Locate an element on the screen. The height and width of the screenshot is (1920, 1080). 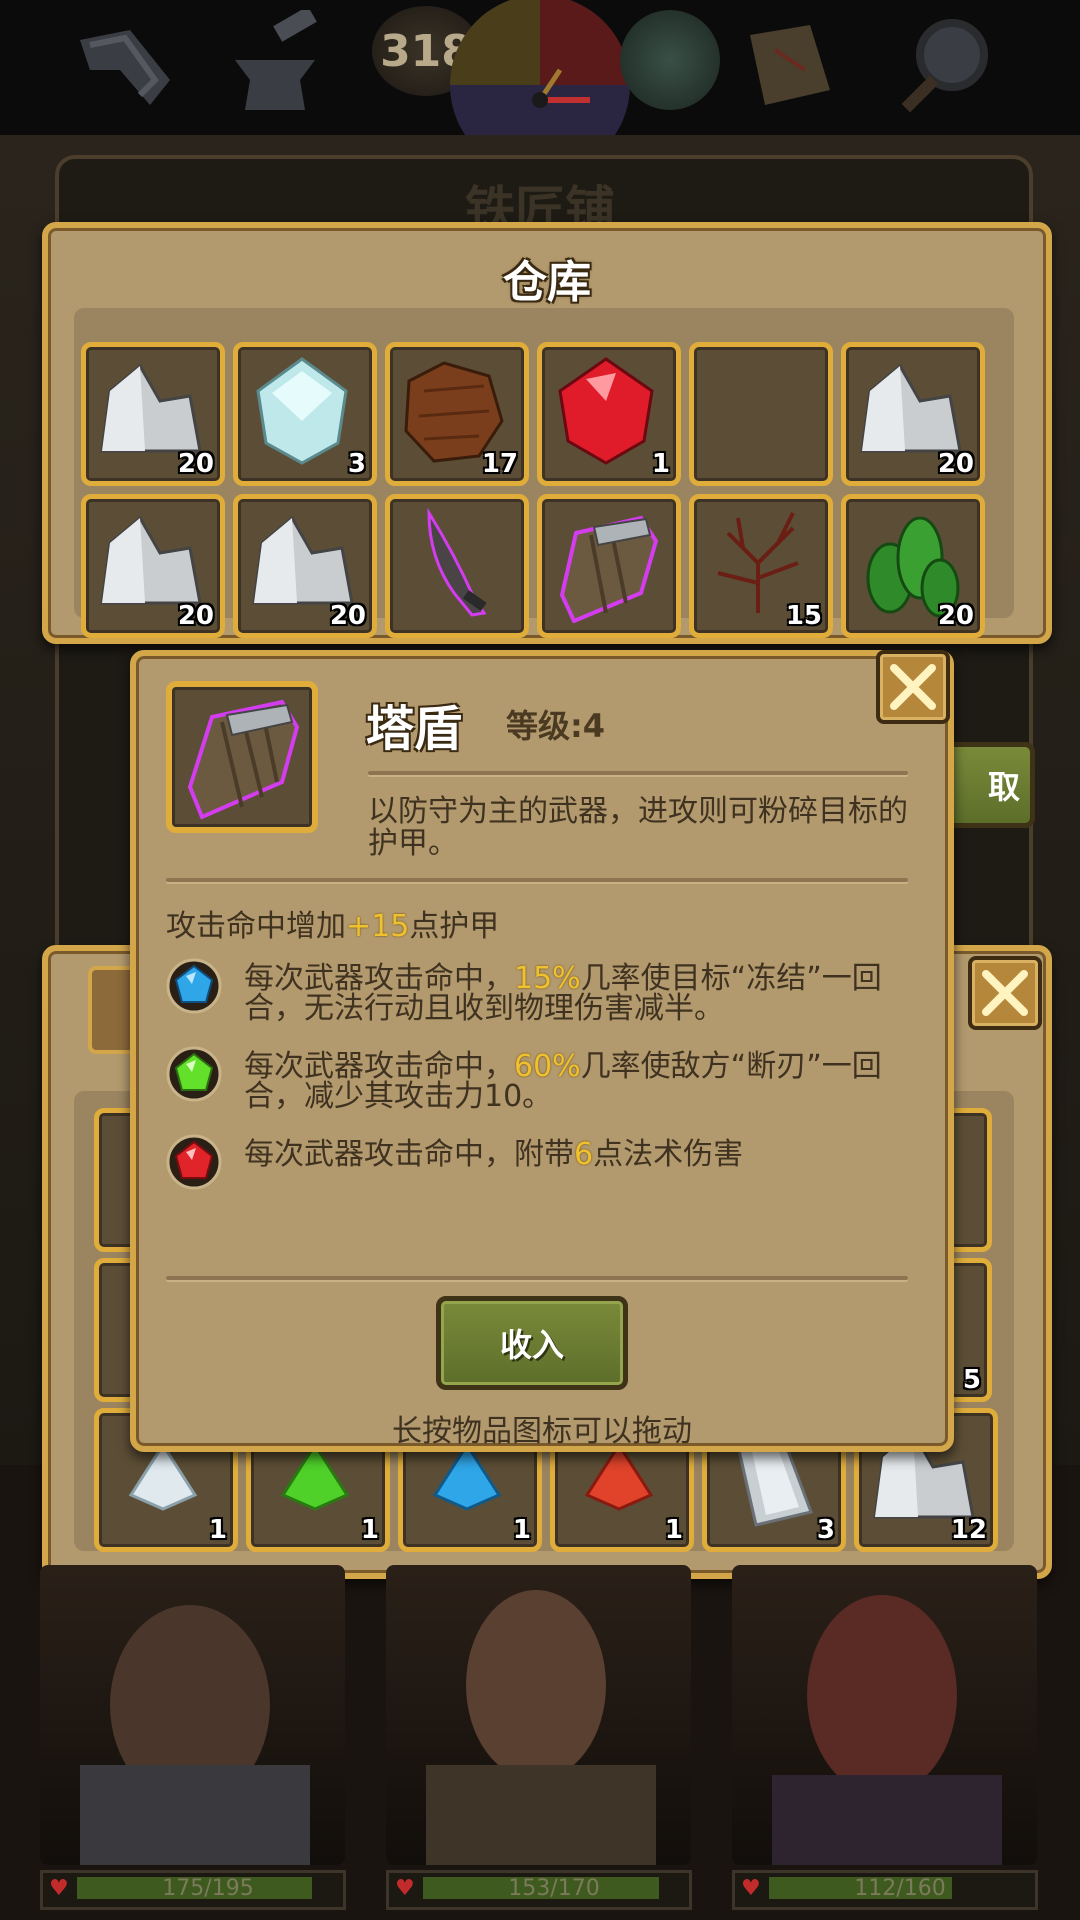
warehouse-slot-twigs: 15 is located at coordinates (761, 566).